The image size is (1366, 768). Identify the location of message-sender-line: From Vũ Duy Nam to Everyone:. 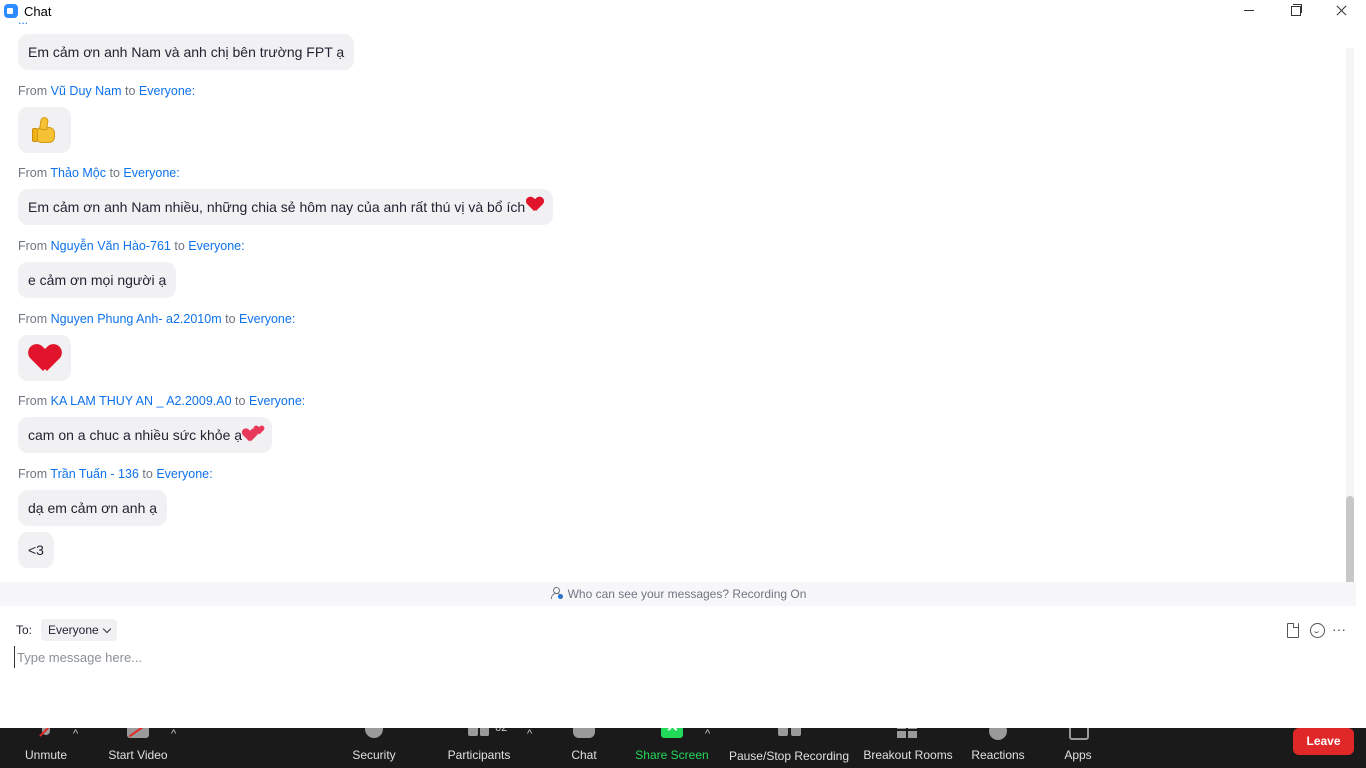
(106, 91).